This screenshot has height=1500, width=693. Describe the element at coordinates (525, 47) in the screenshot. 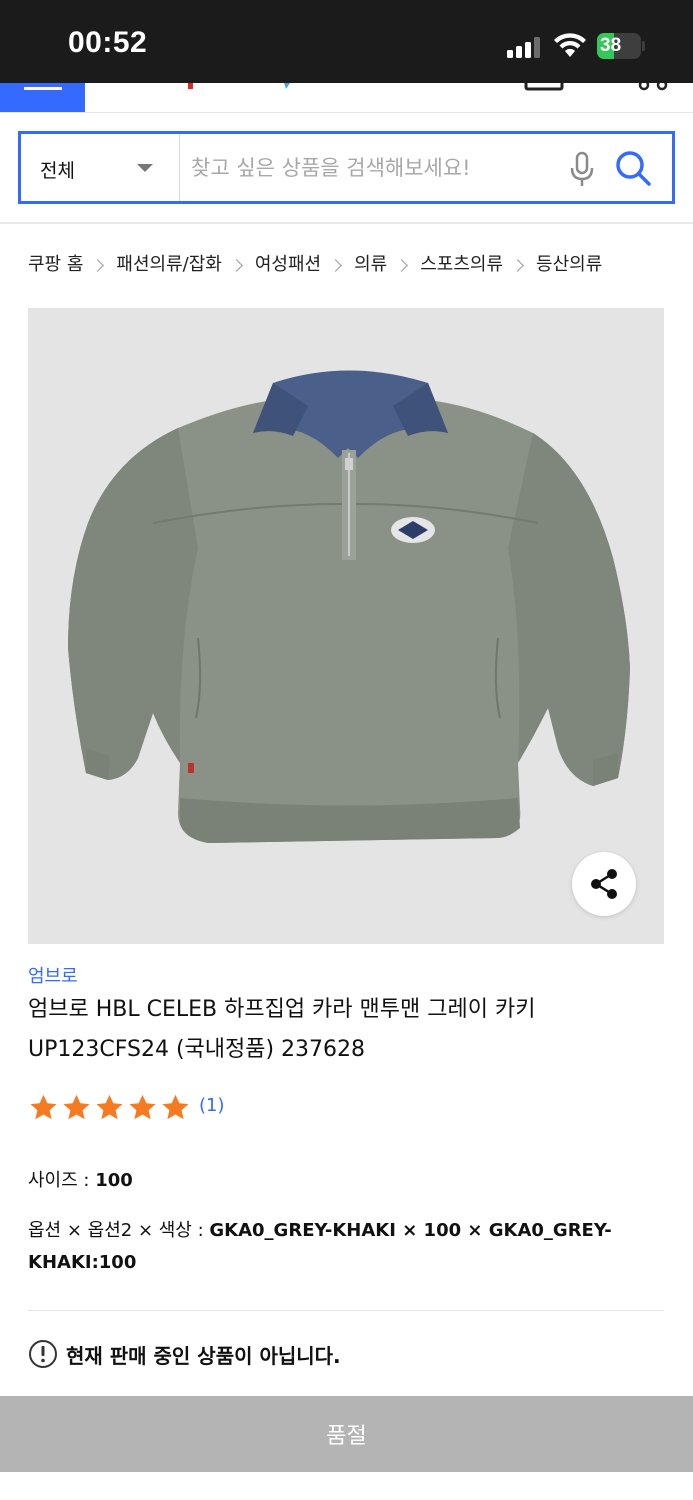

I see `cellular-signal-icon` at that location.